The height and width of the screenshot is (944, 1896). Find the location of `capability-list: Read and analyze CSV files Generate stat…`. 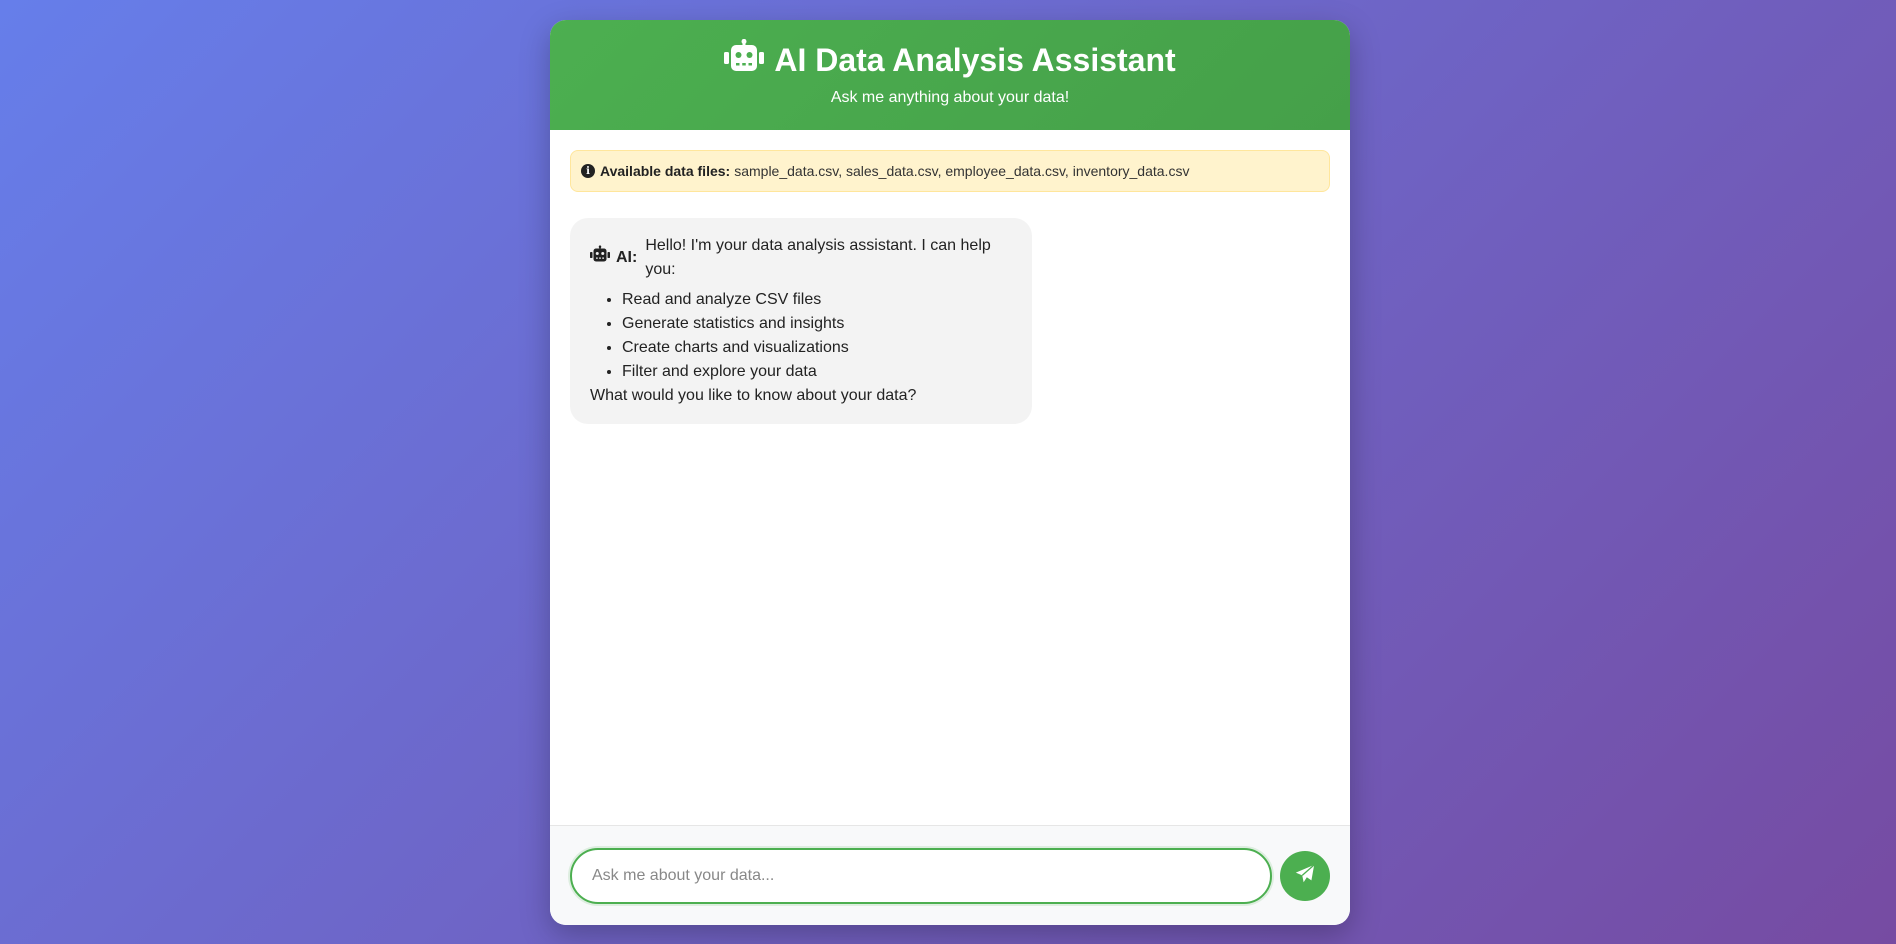

capability-list: Read and analyze CSV files Generate stat… is located at coordinates (801, 336).